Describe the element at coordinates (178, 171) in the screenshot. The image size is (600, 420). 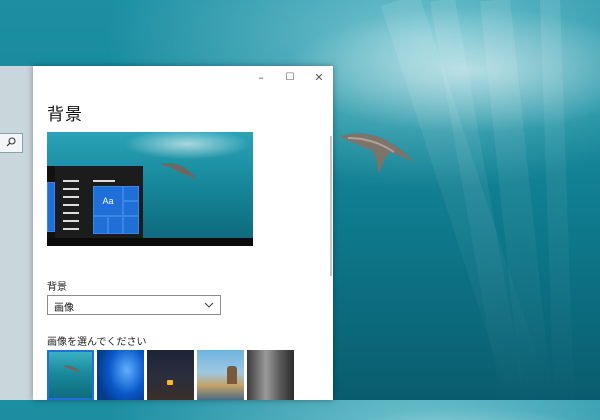
I see `preview-swimmer` at that location.